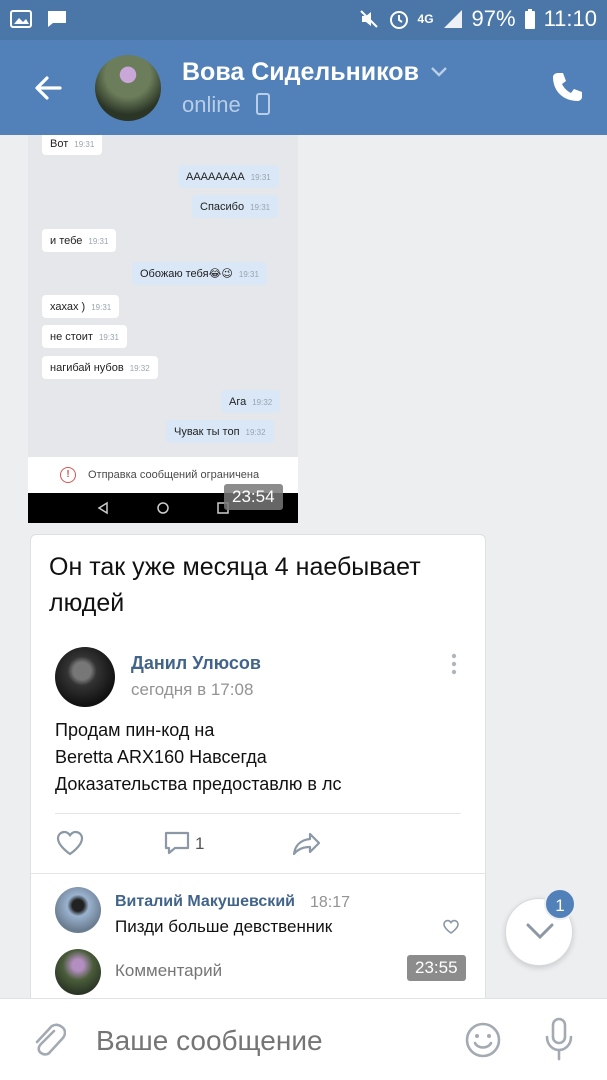  Describe the element at coordinates (174, 475) in the screenshot. I see `restriction-text: Отправка сообщений ограничена` at that location.